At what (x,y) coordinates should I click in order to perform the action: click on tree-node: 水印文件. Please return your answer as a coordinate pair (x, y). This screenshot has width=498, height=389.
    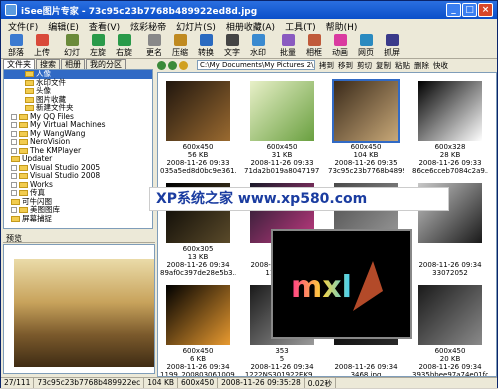
    Looking at the image, I should click on (78, 83).